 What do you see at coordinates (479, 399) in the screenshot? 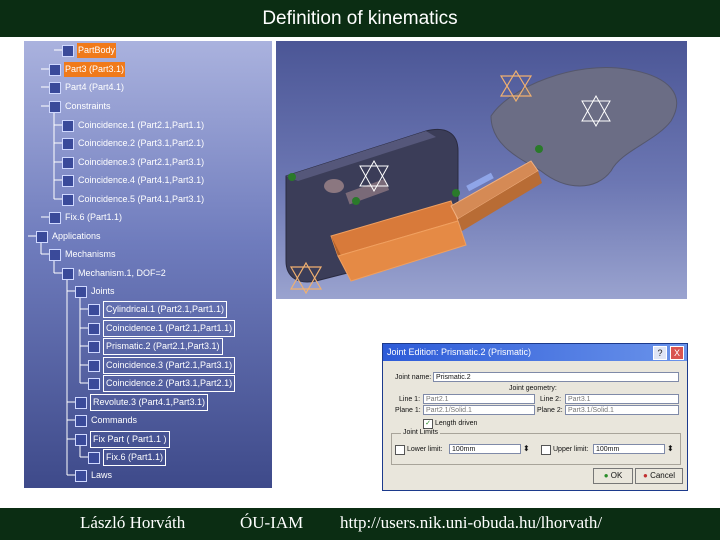
I see `line1-field: Part2.1` at bounding box center [479, 399].